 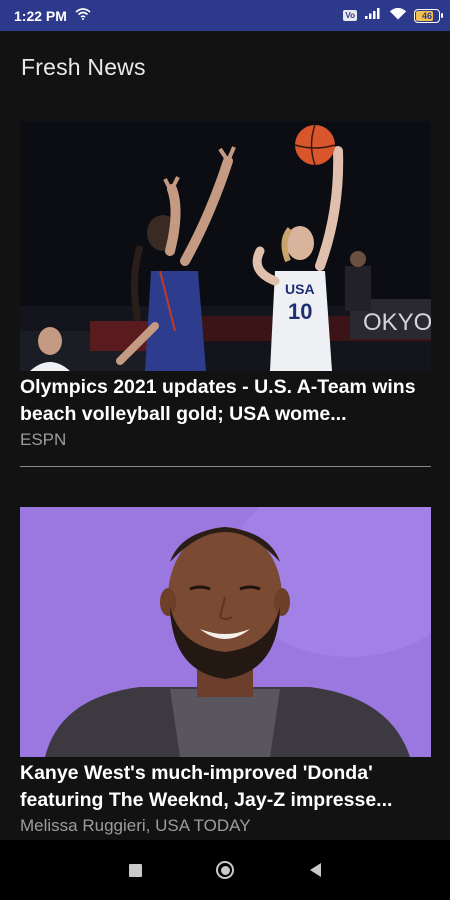 I want to click on recents-square-icon, so click(x=135, y=870).